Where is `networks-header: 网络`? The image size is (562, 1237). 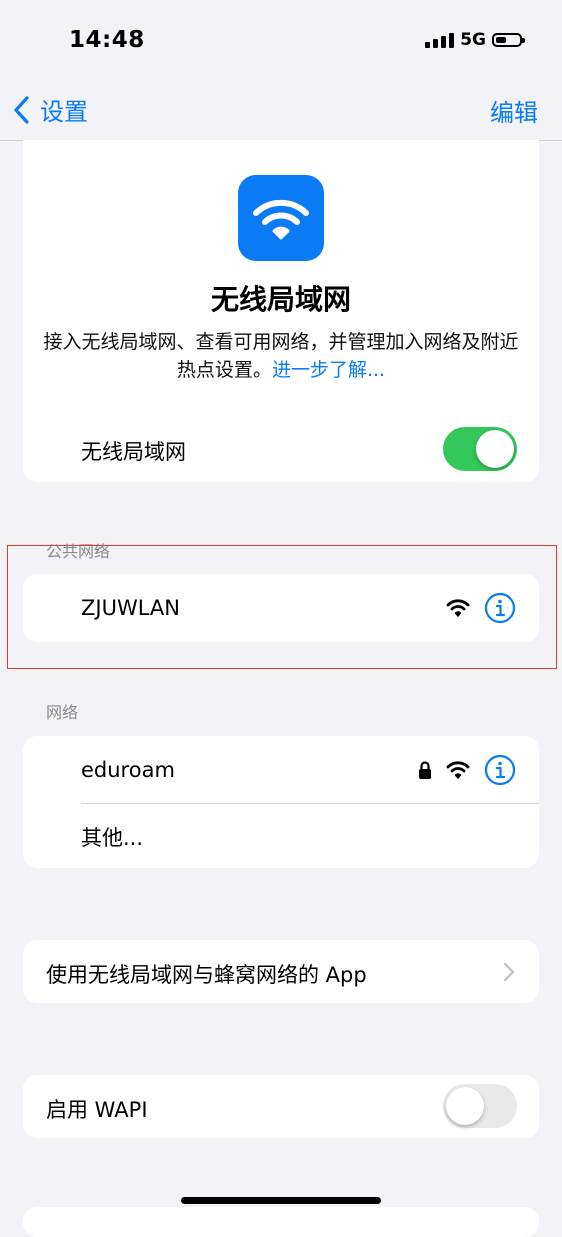 networks-header: 网络 is located at coordinates (62, 712).